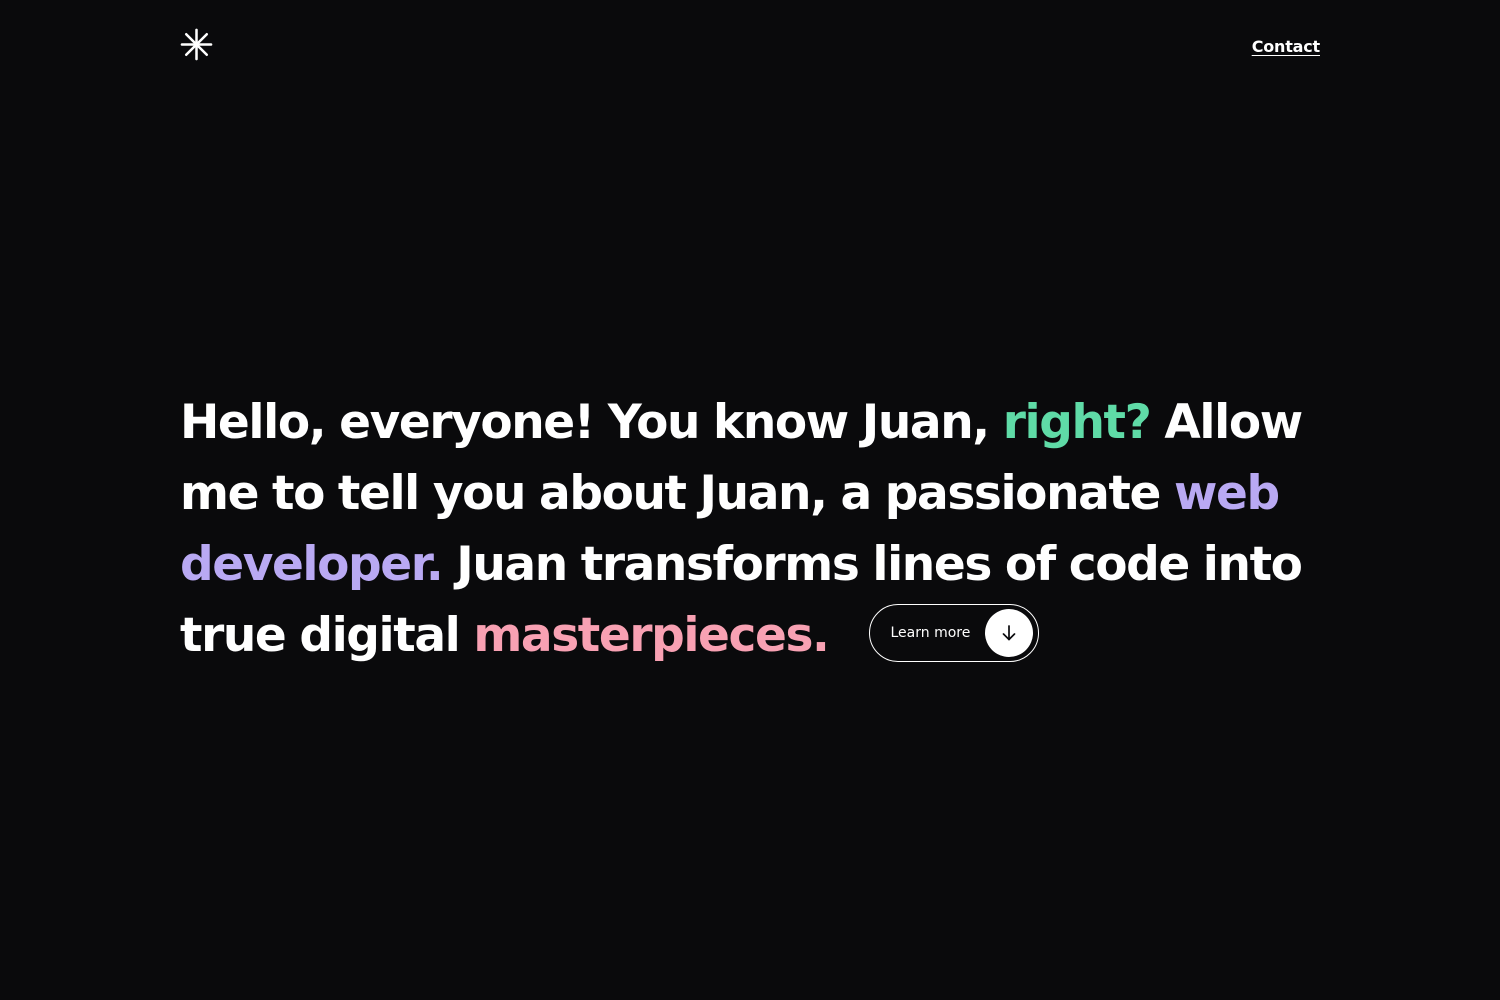 This screenshot has width=1500, height=1000. Describe the element at coordinates (1008, 632) in the screenshot. I see `arrow-down-icon` at that location.